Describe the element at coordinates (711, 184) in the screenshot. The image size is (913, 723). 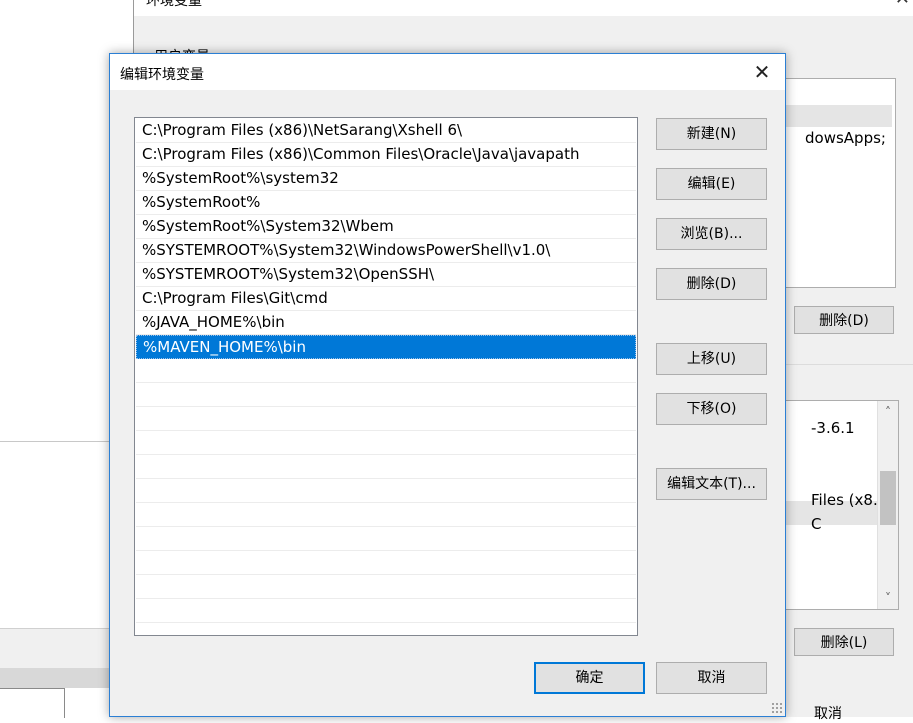
I see `edit-button: 编辑(E)` at that location.